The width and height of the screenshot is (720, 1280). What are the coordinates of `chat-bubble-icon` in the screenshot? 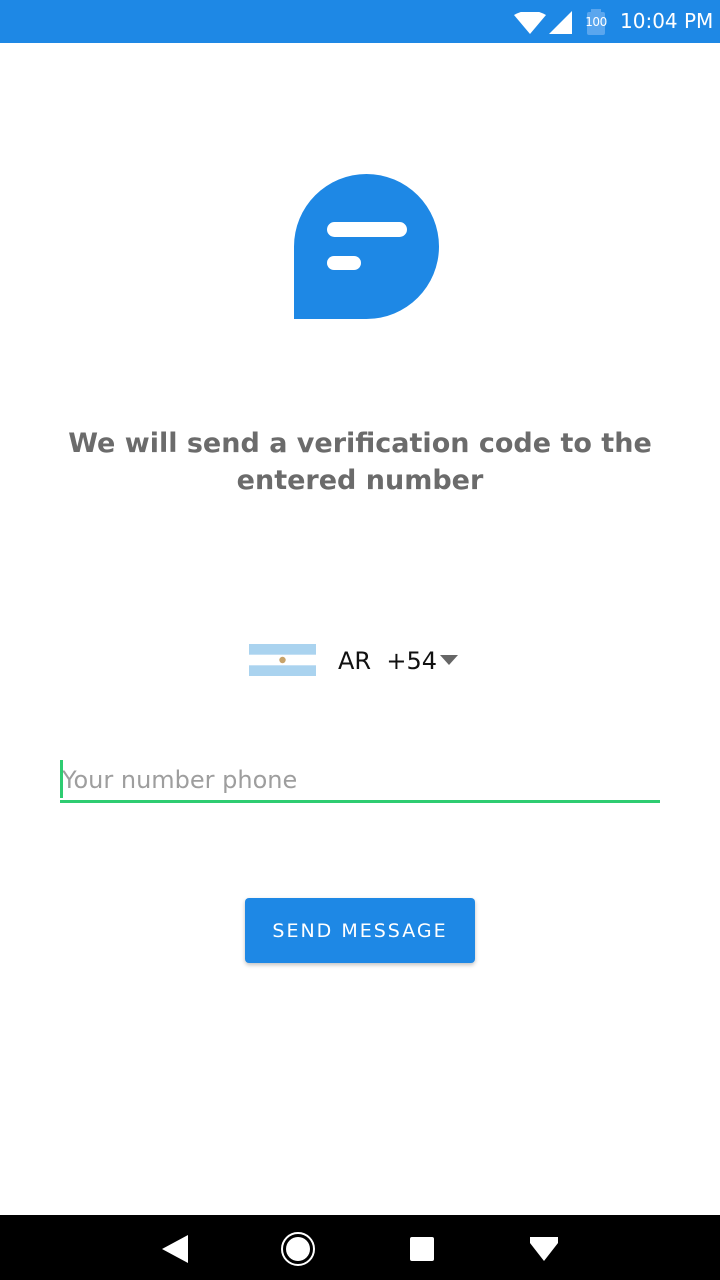 It's located at (366, 246).